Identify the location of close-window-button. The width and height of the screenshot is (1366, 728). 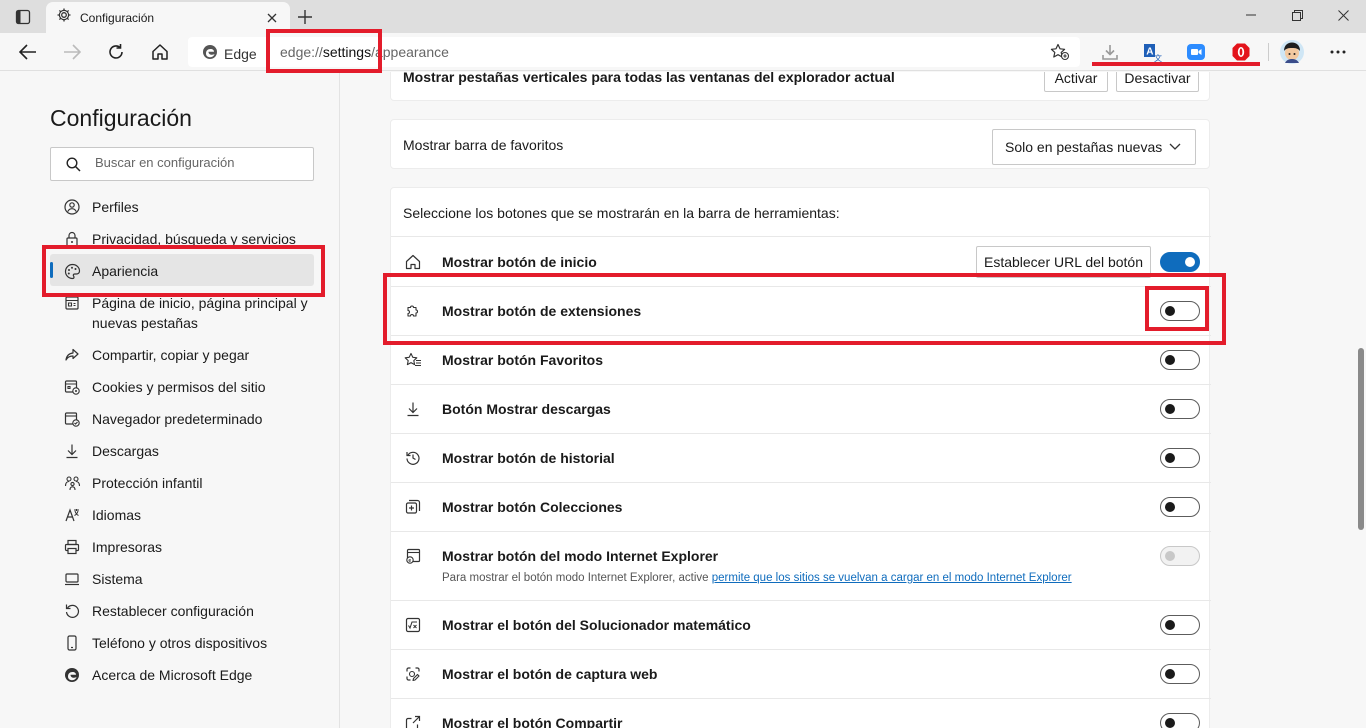
(1343, 15).